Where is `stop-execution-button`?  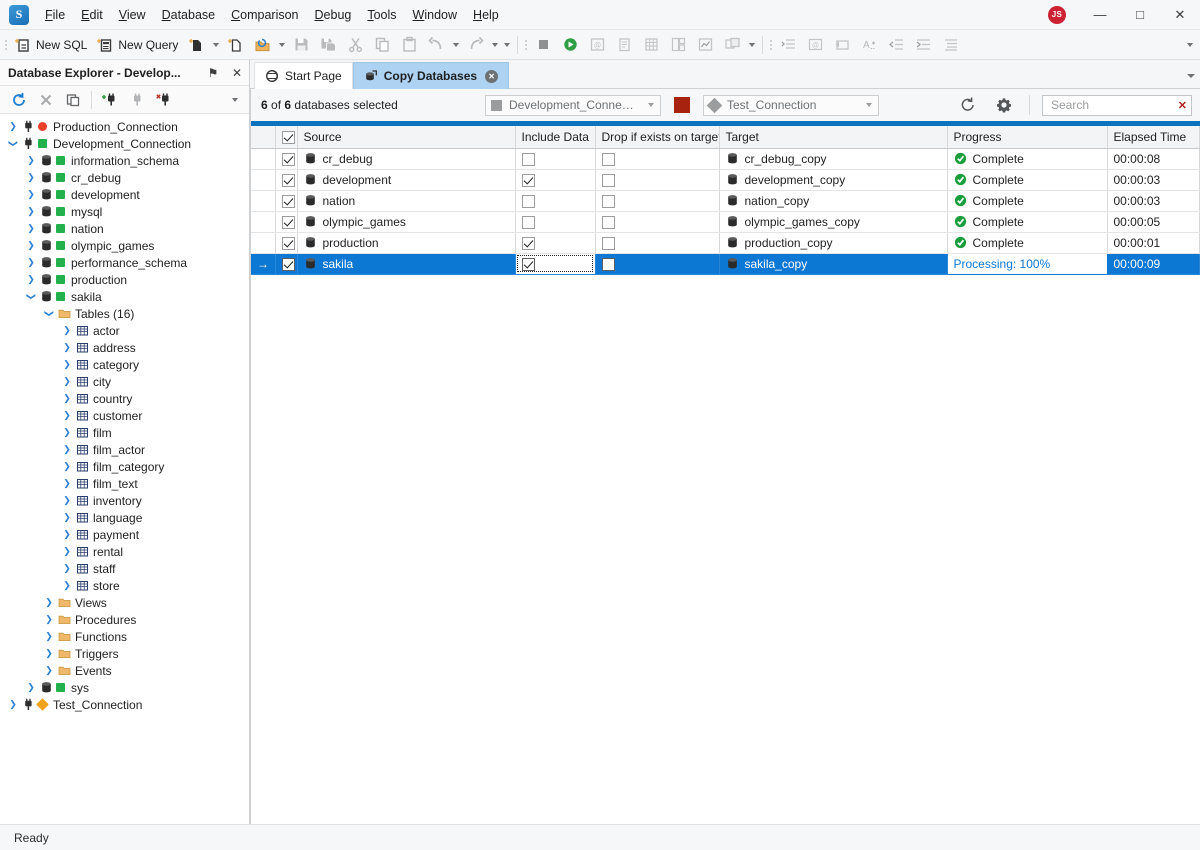
stop-execution-button is located at coordinates (543, 45).